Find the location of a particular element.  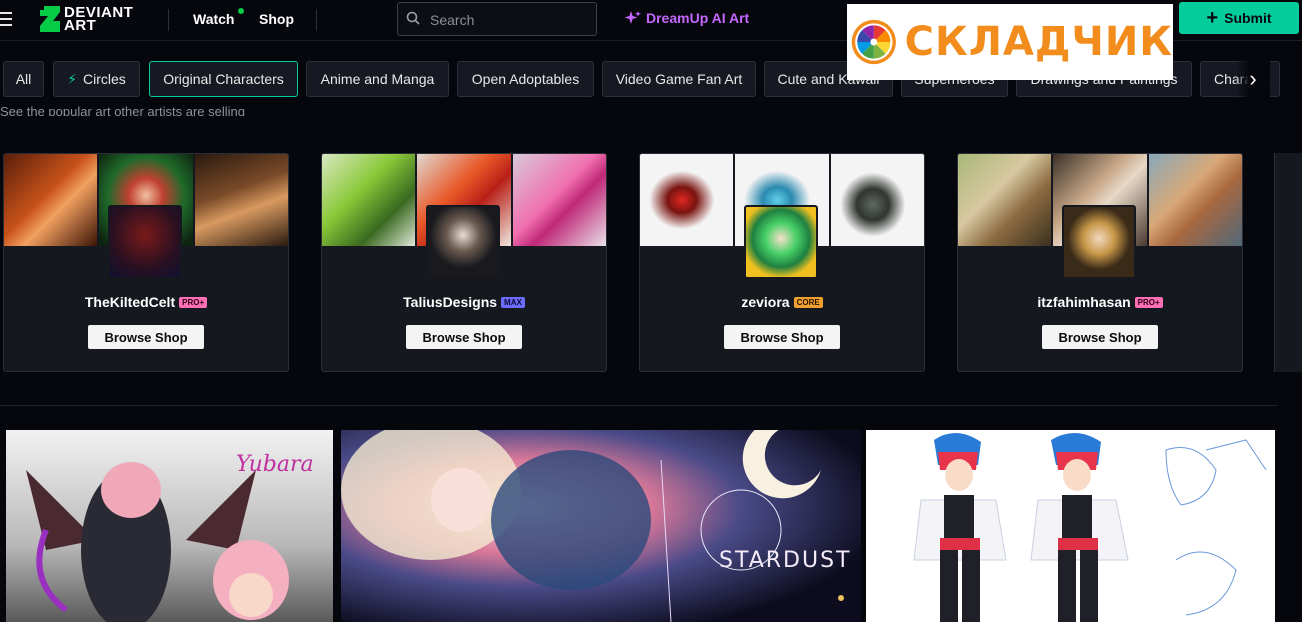

watch-link: Watch is located at coordinates (213, 19).